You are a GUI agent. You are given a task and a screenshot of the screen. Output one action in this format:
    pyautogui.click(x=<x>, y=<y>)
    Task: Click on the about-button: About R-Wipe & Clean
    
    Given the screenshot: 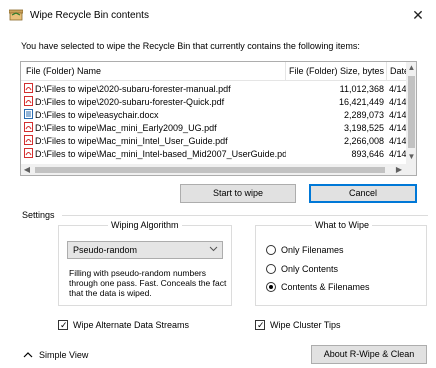 What is the action you would take?
    pyautogui.click(x=369, y=354)
    